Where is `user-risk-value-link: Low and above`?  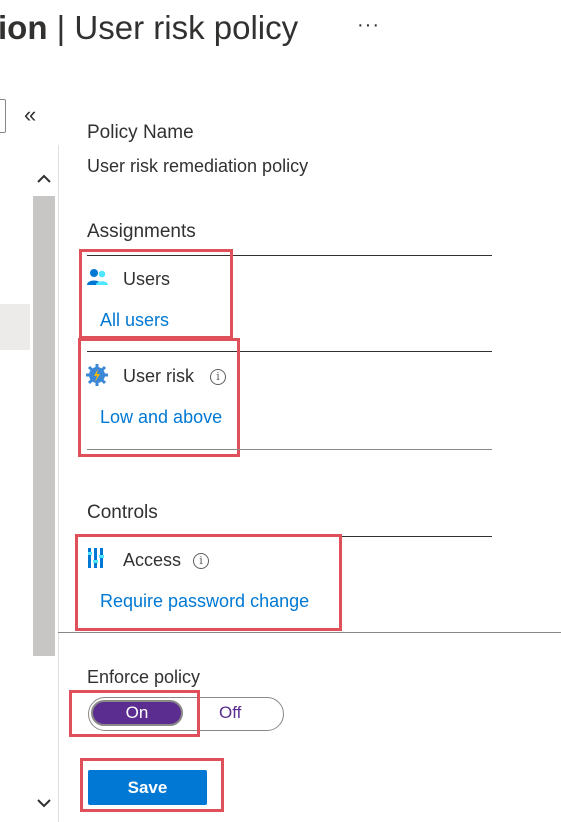 user-risk-value-link: Low and above is located at coordinates (161, 417).